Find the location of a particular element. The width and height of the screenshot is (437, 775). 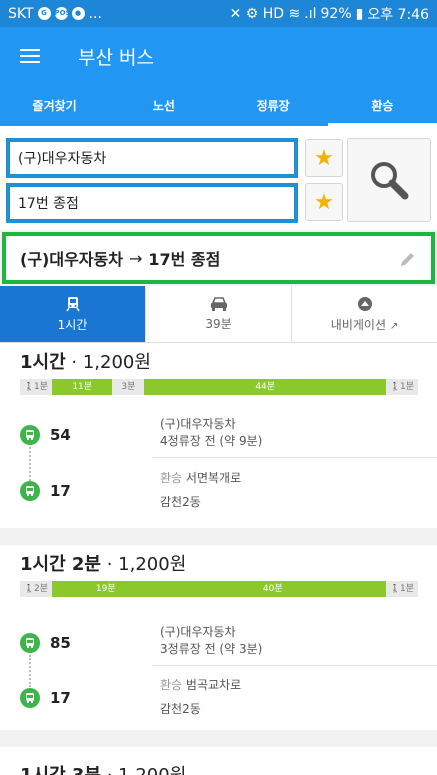

favorite-end-star-icon: ★ is located at coordinates (324, 202).